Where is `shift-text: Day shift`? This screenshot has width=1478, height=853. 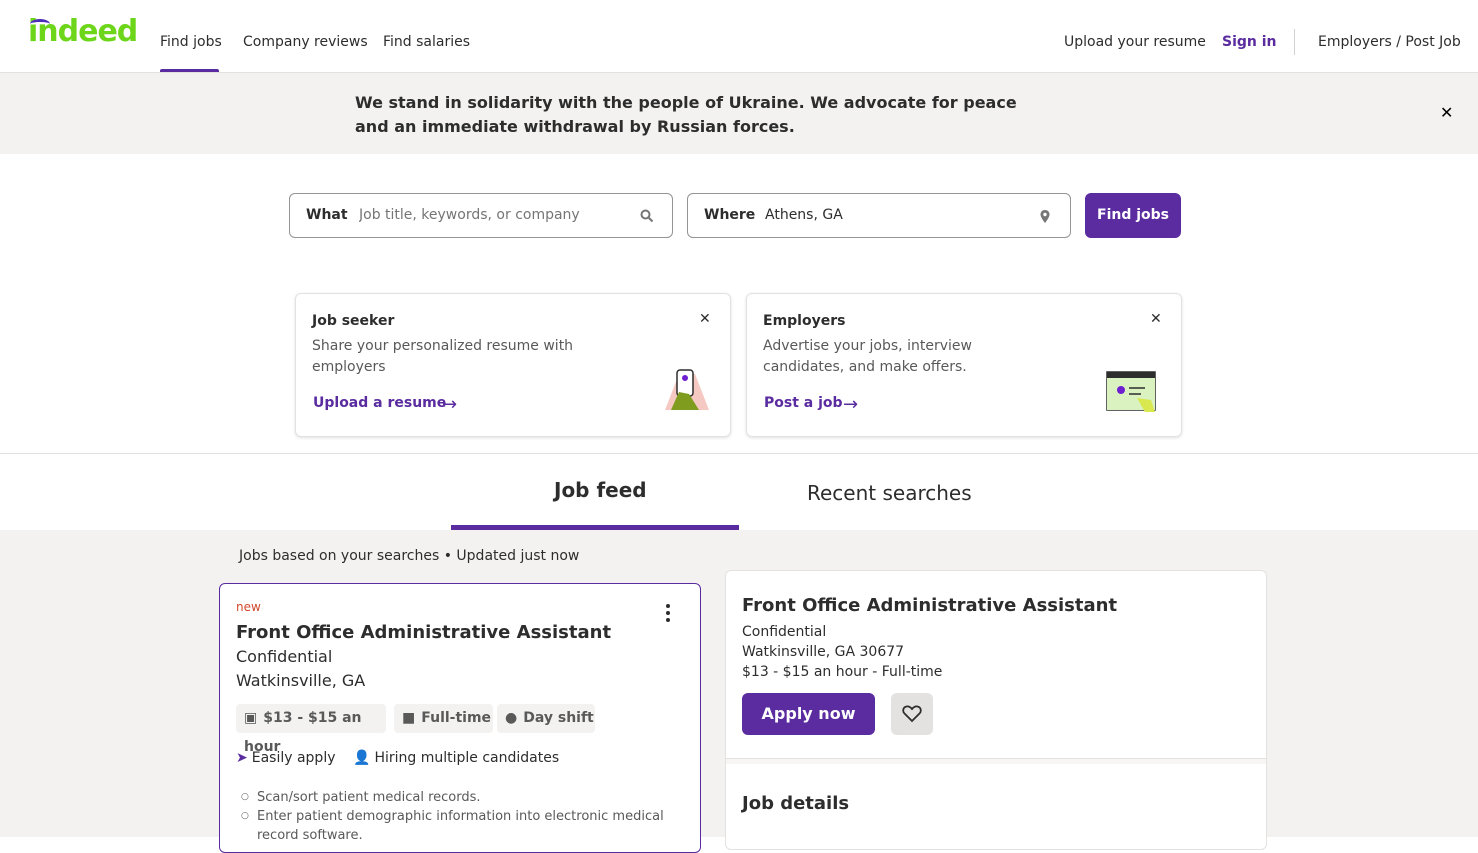 shift-text: Day shift is located at coordinates (558, 718).